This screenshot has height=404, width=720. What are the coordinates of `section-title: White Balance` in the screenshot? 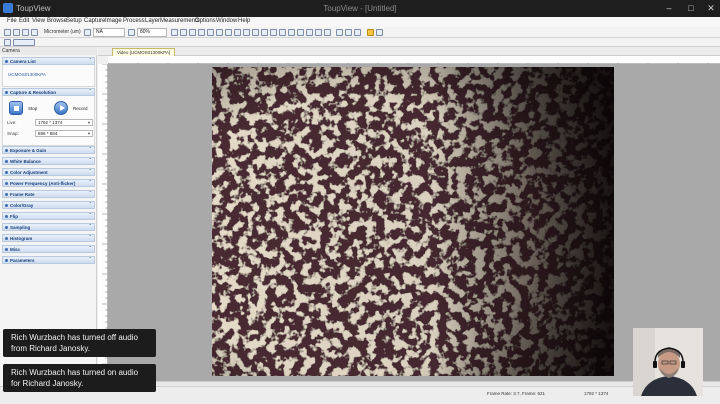 It's located at (25, 161).